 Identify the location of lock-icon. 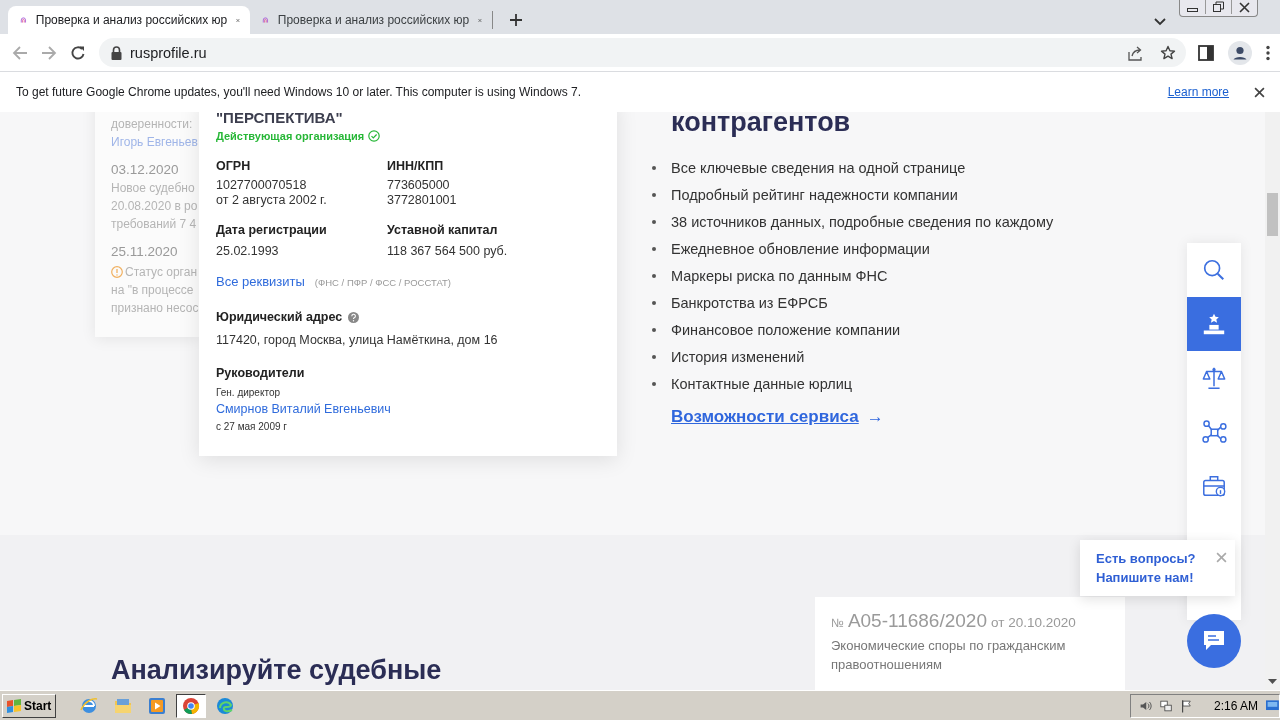
(116, 52).